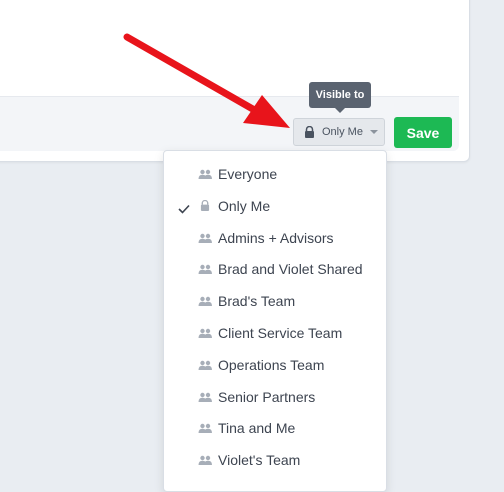 The width and height of the screenshot is (504, 492). I want to click on dropdown-option-label: Everyone, so click(248, 174).